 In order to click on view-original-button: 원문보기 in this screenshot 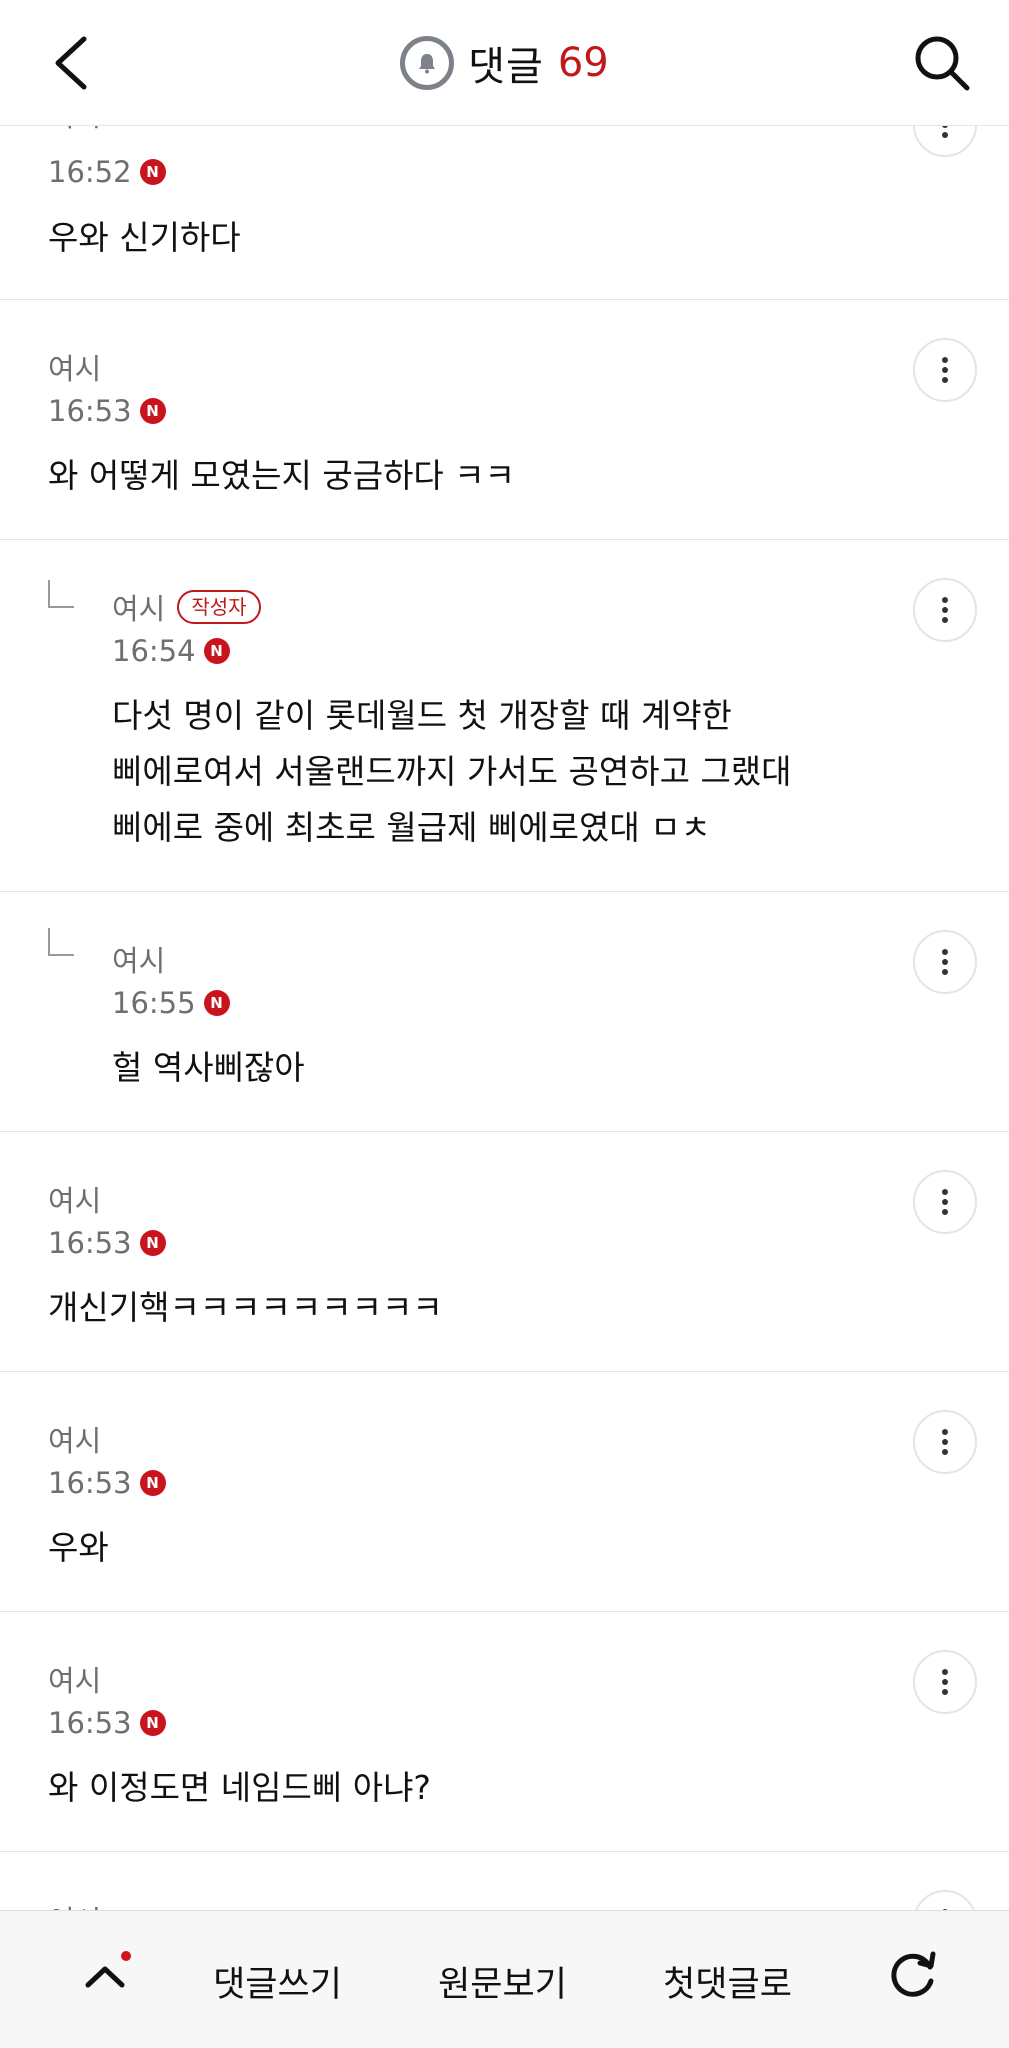, I will do `click(502, 1981)`.